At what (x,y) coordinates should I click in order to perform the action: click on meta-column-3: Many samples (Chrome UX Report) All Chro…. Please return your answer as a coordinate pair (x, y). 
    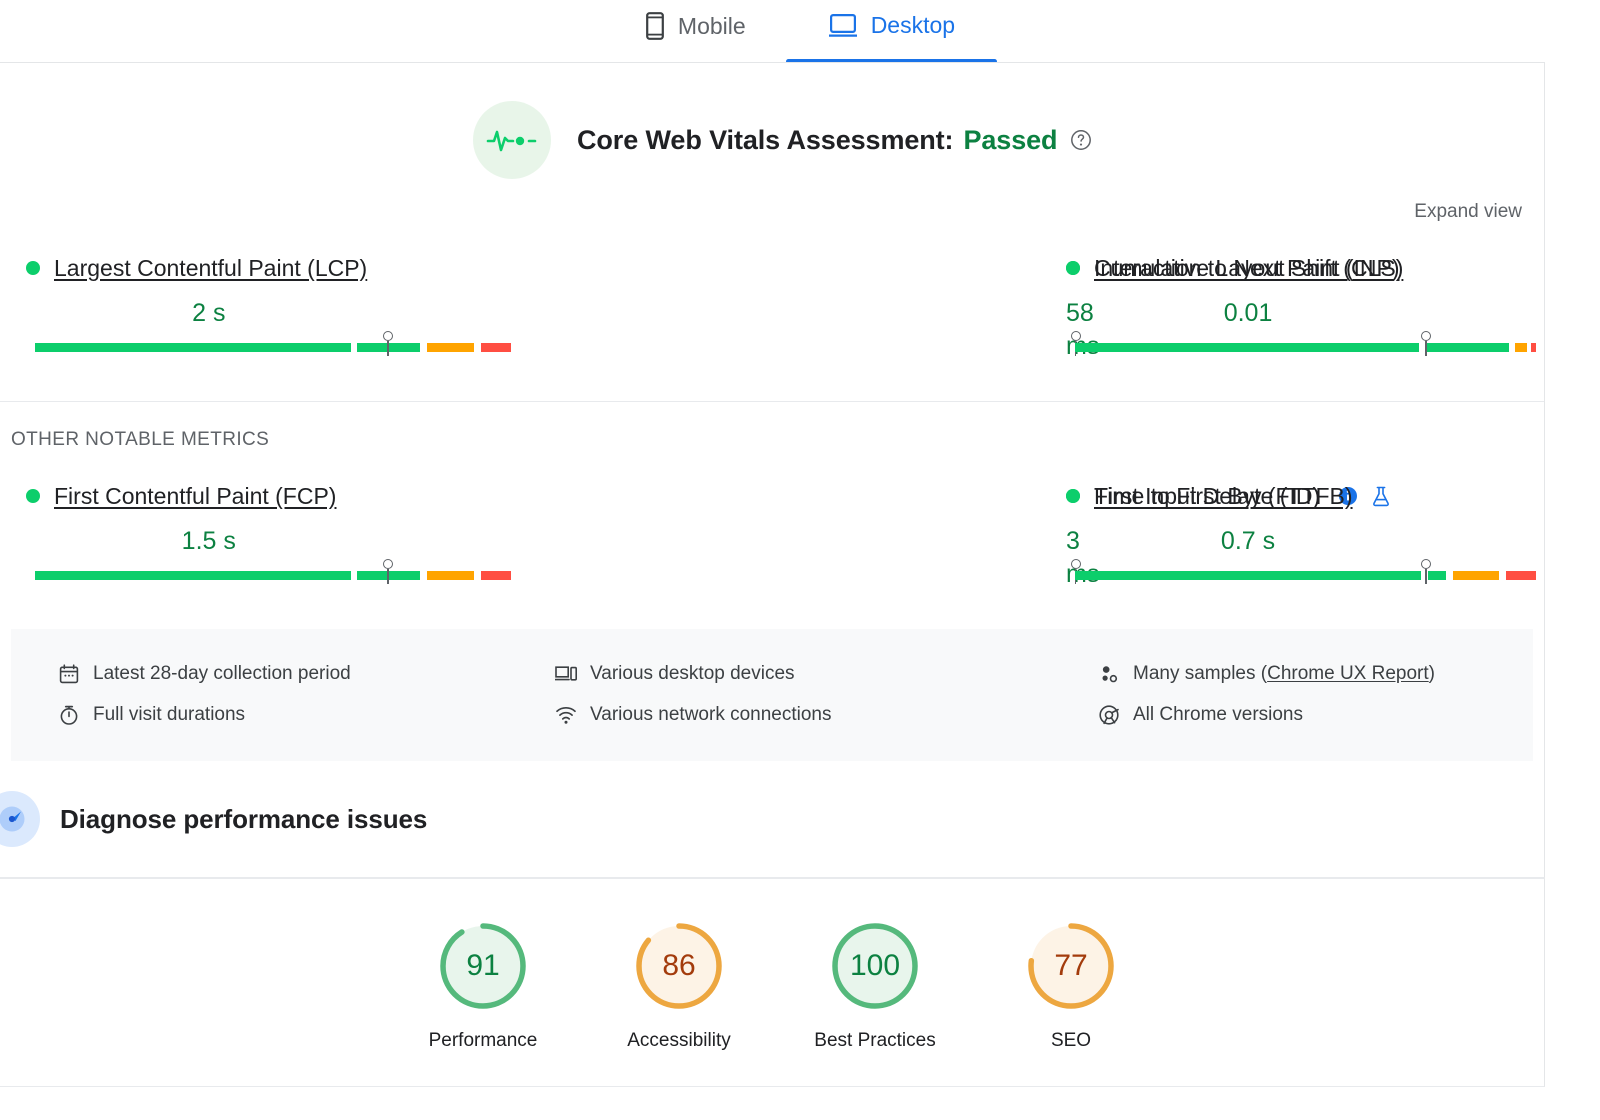
    Looking at the image, I should click on (1289, 694).